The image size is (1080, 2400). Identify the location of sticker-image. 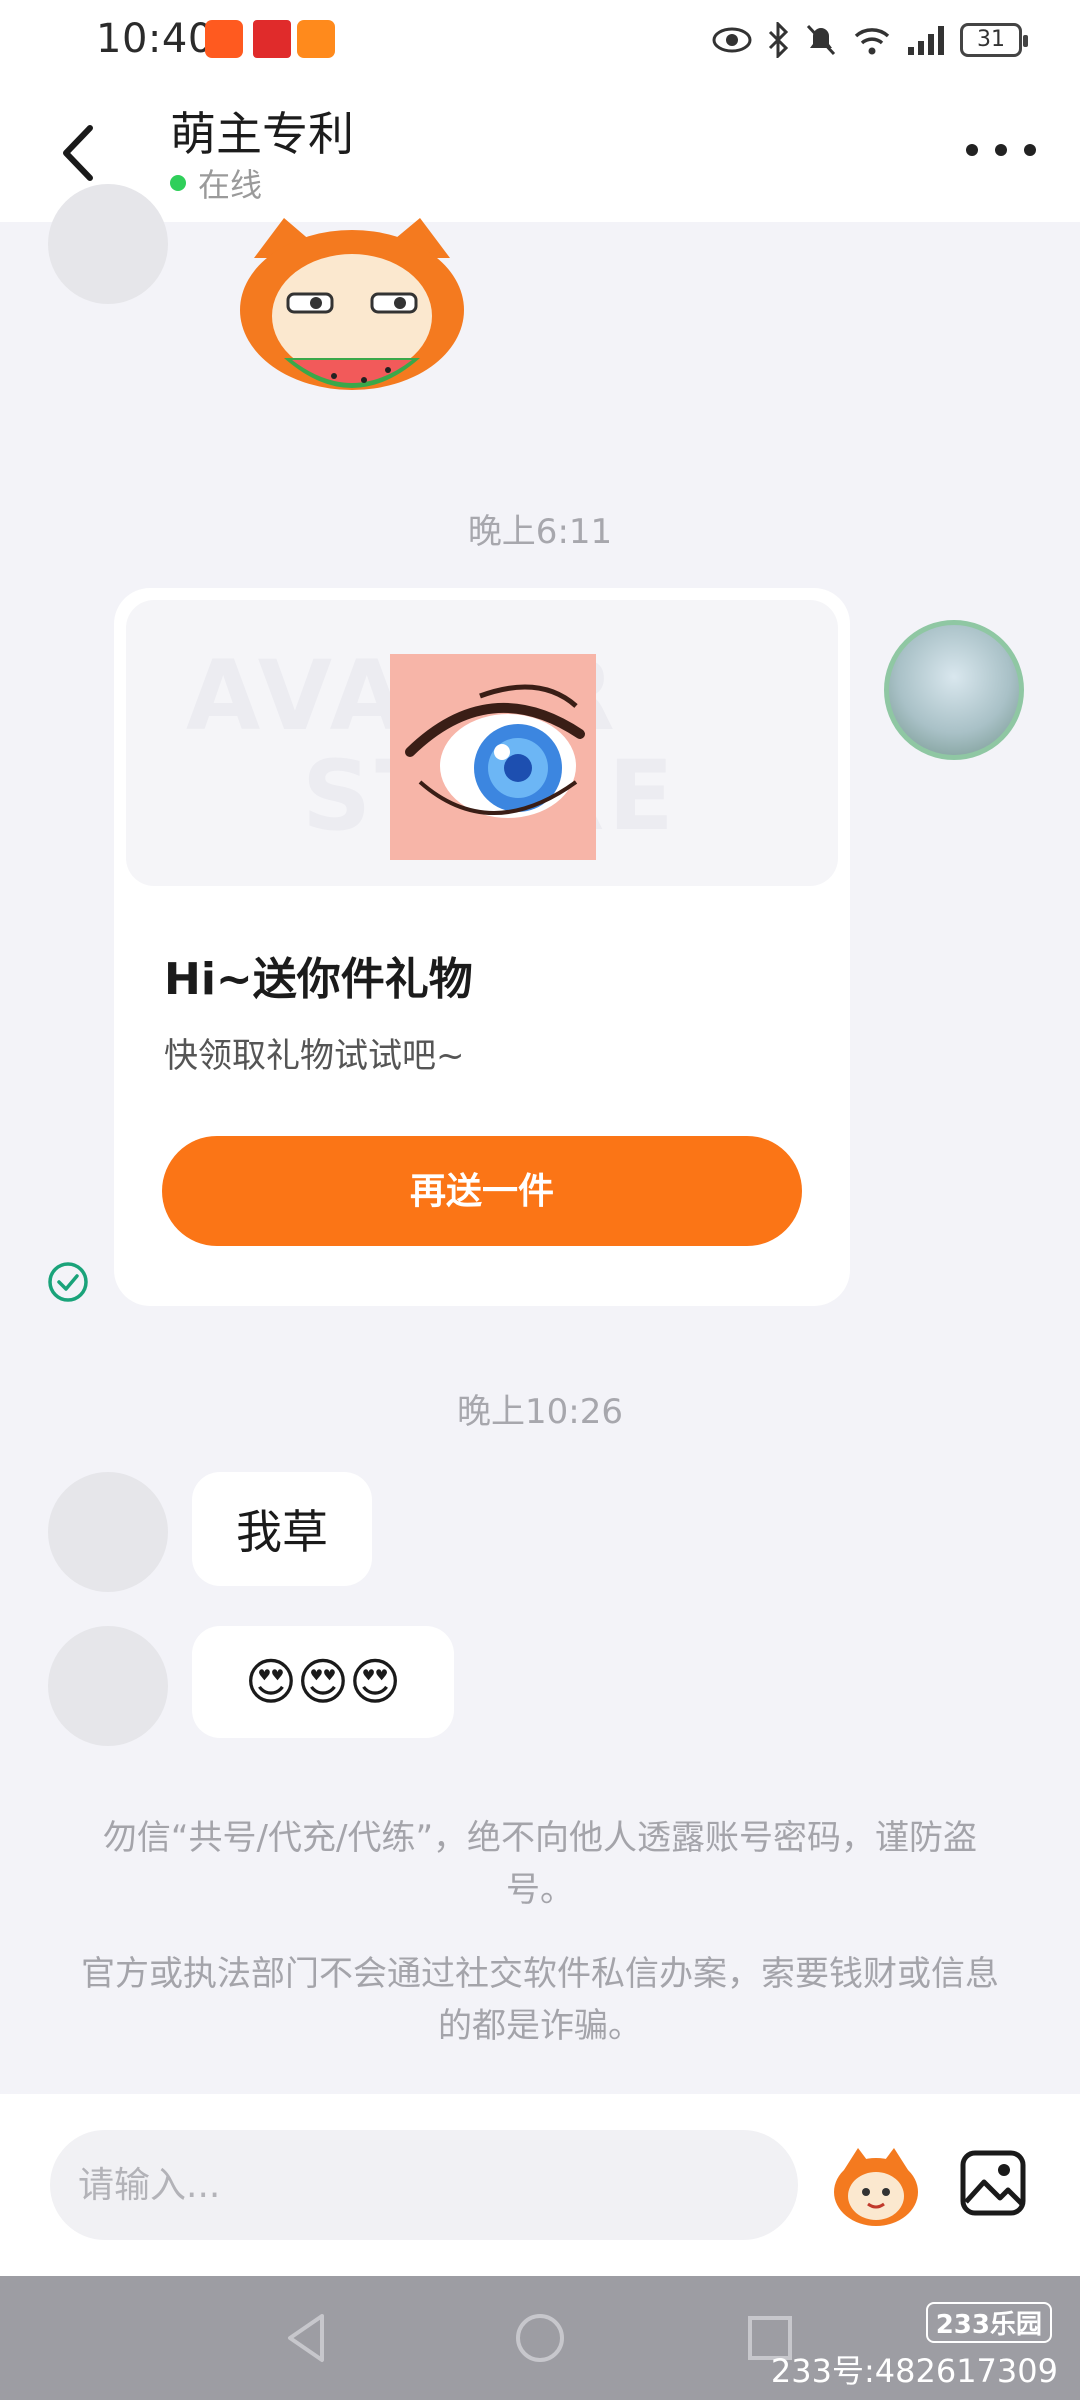
(352, 316).